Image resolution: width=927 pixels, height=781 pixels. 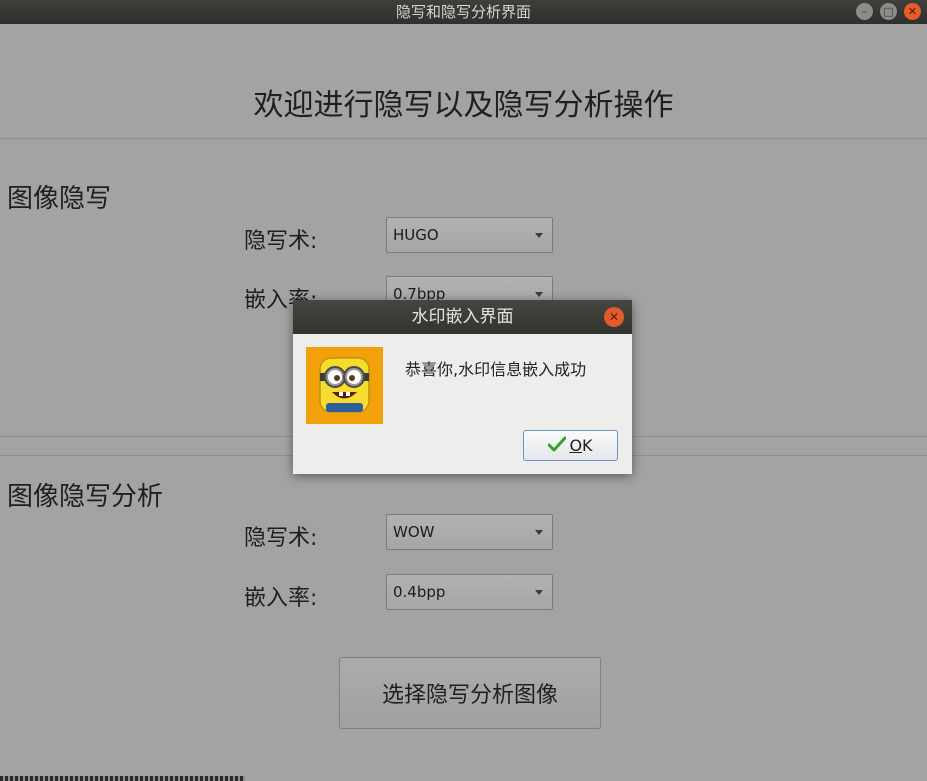 I want to click on dialog-titlebar: 水印嵌入界面 ✕, so click(x=462, y=317).